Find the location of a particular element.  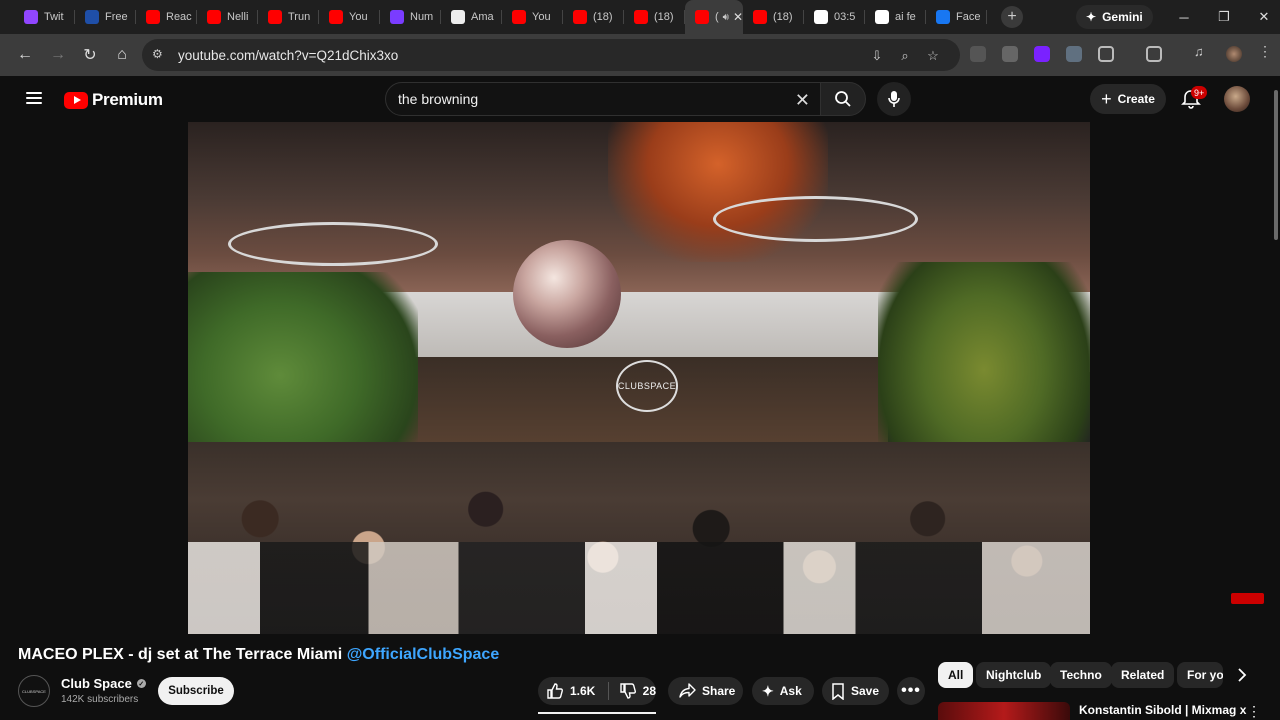

tab-label: Ama is located at coordinates (482, 17).